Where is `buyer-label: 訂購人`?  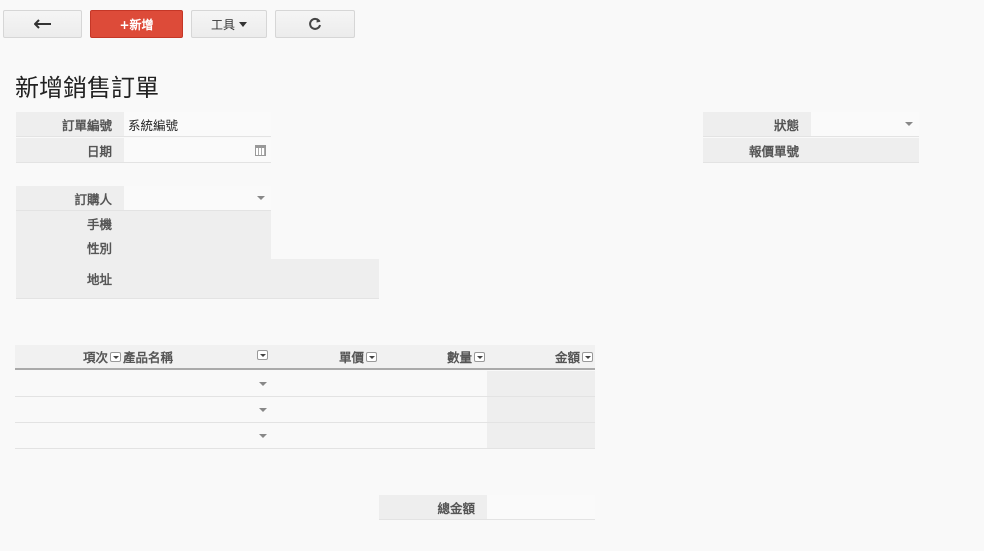
buyer-label: 訂購人 is located at coordinates (70, 198).